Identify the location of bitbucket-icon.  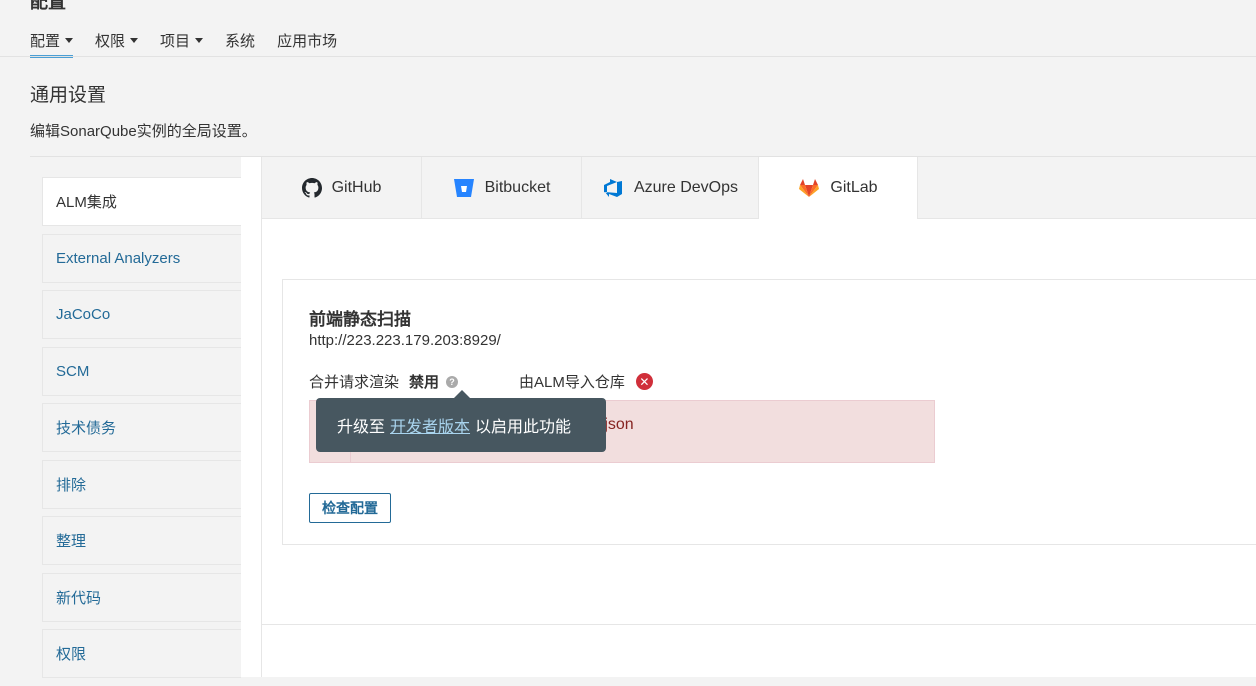
(463, 187).